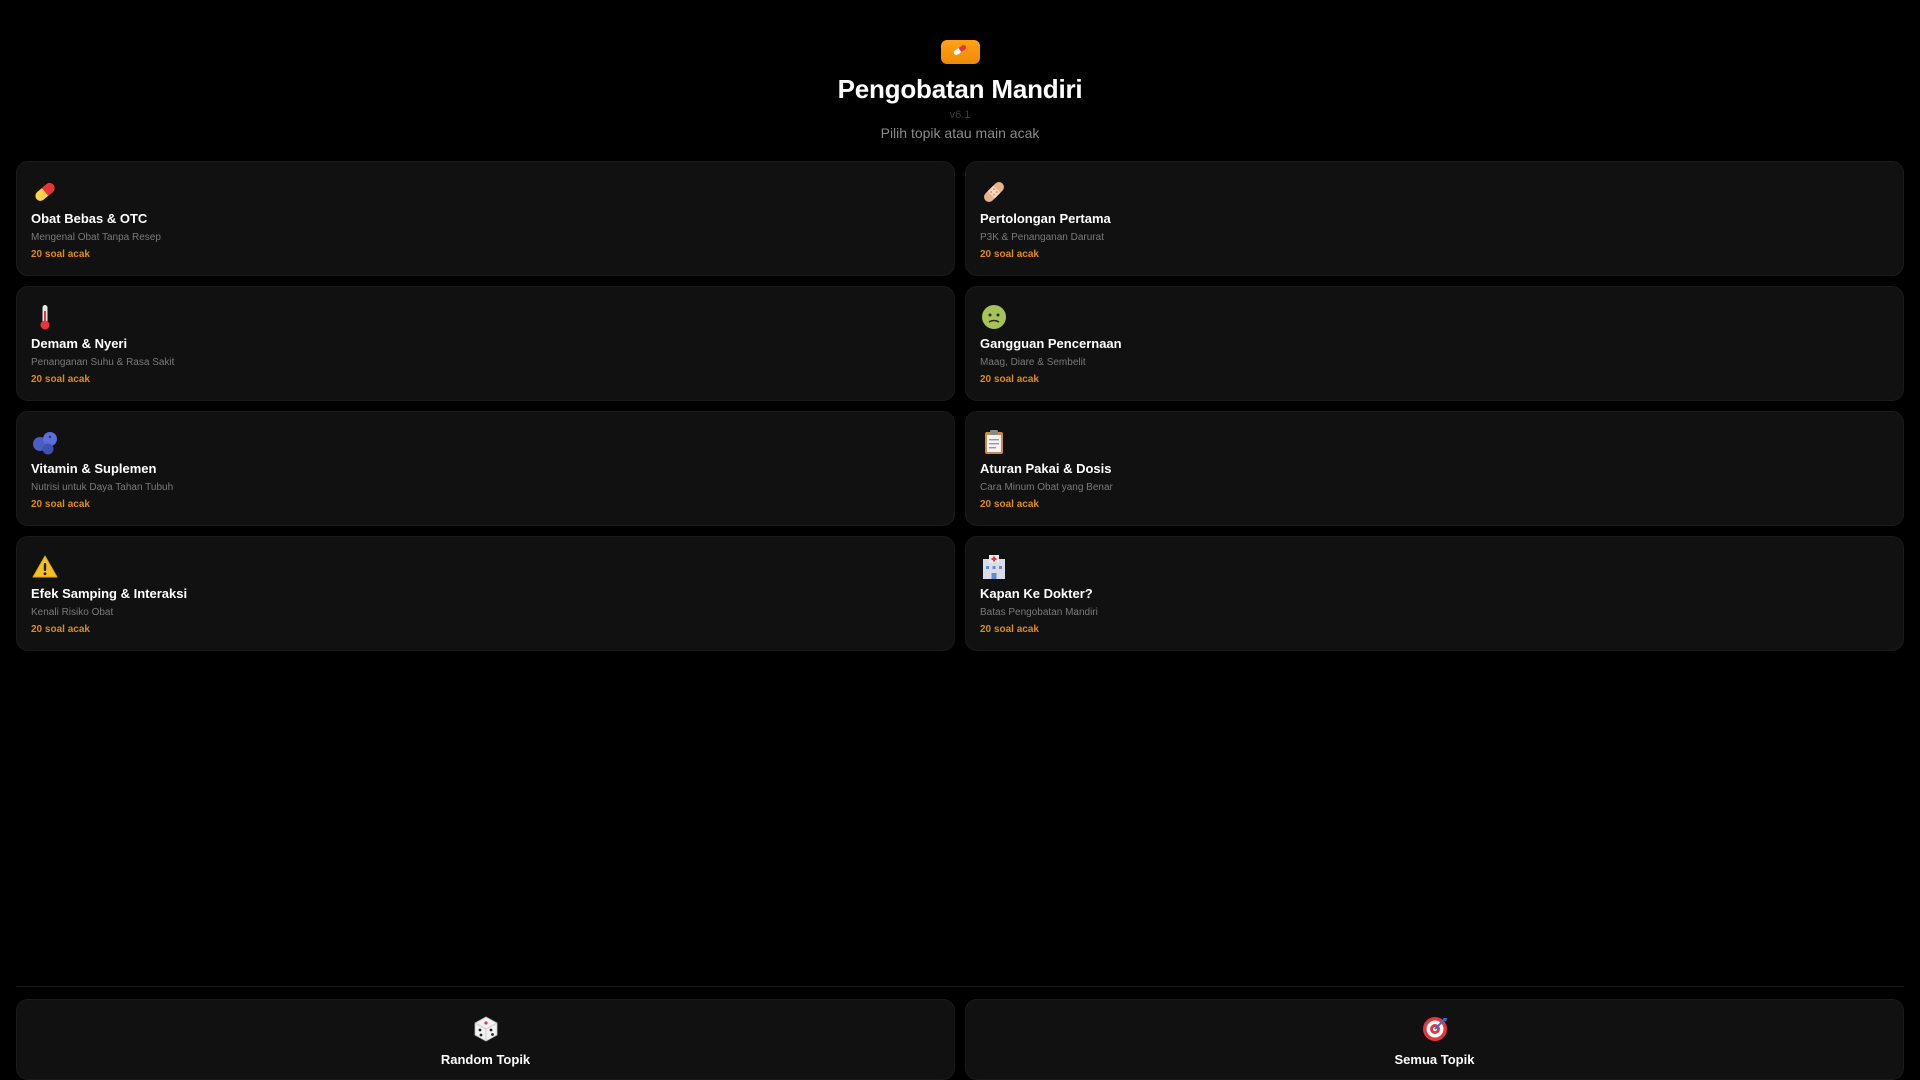  What do you see at coordinates (1434, 1059) in the screenshot?
I see `all-topics-label: Semua Topik` at bounding box center [1434, 1059].